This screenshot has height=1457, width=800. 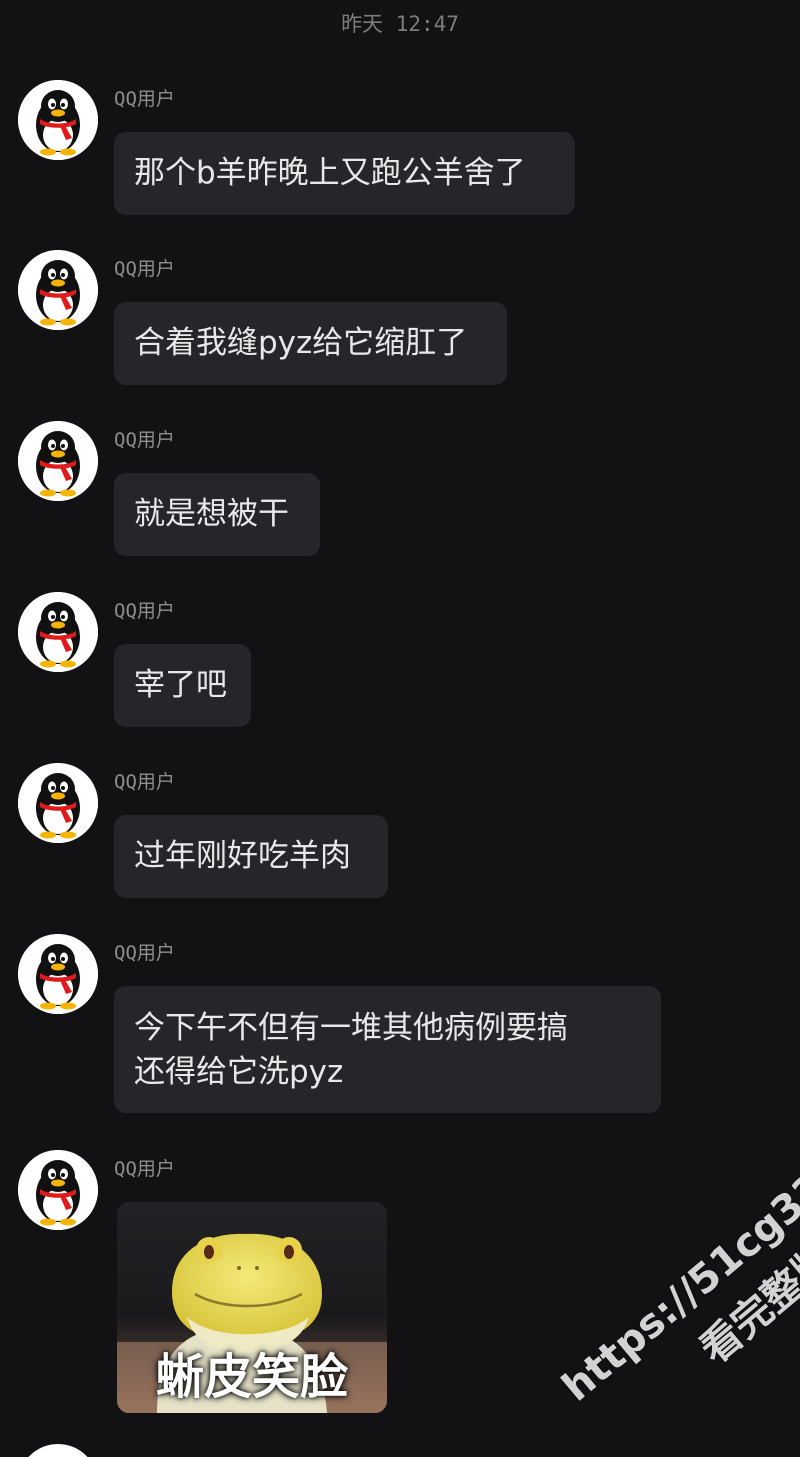 I want to click on sticker-caption: 蜥皮笑脸, so click(x=251, y=1377).